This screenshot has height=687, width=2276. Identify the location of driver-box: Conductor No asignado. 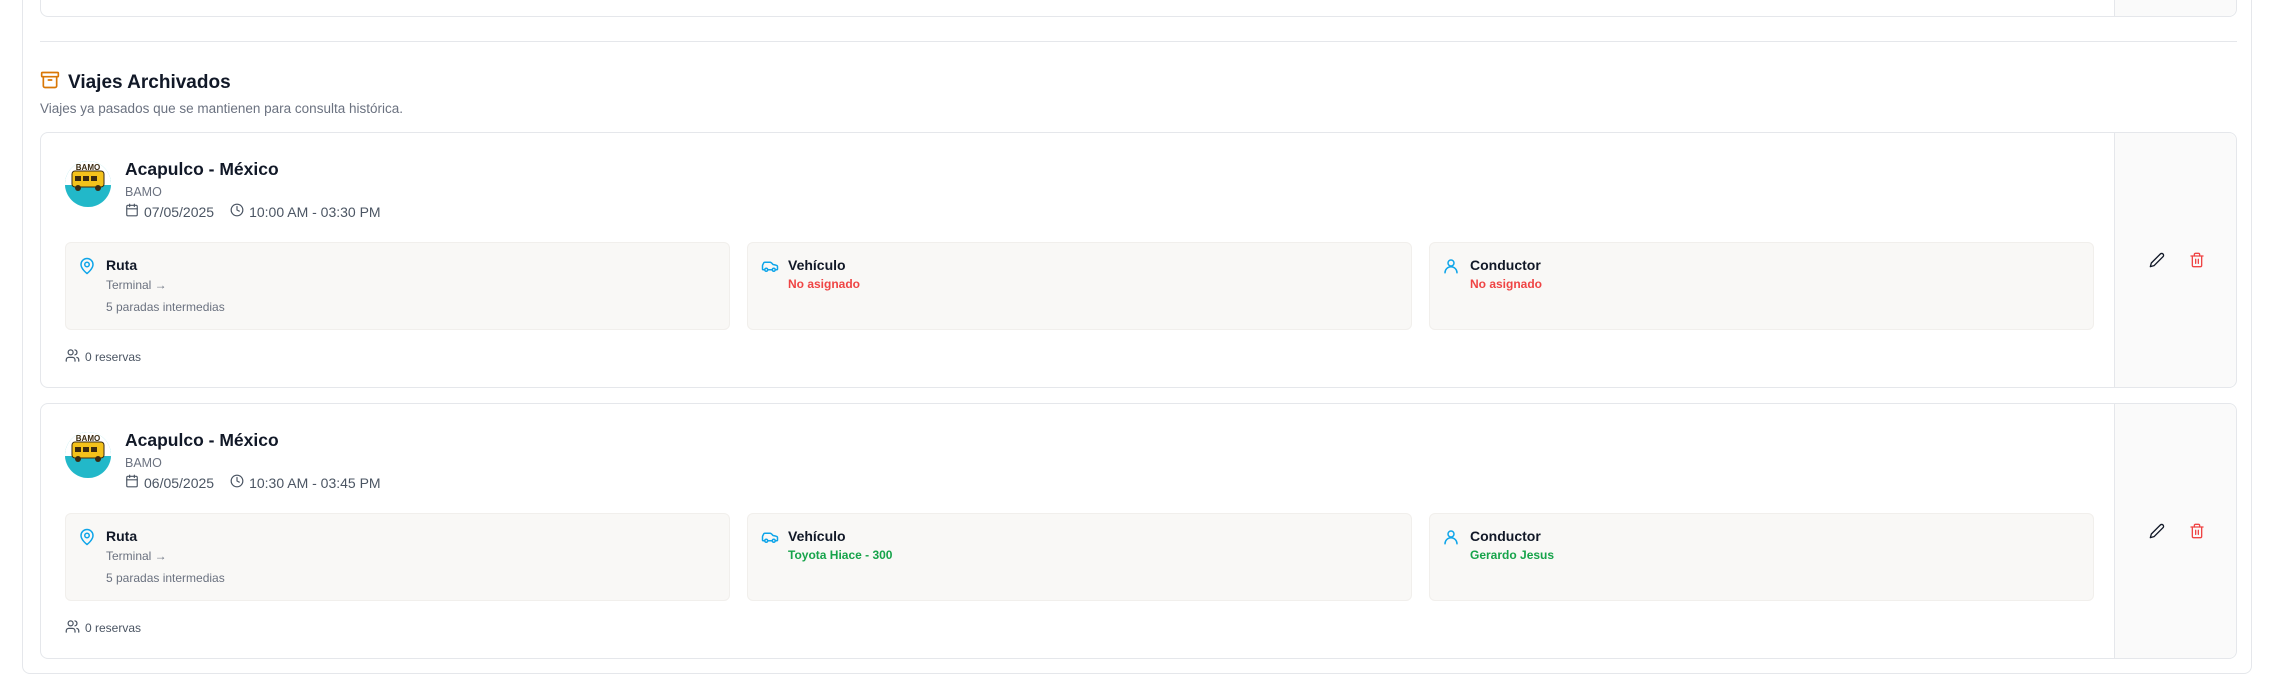
(1761, 286).